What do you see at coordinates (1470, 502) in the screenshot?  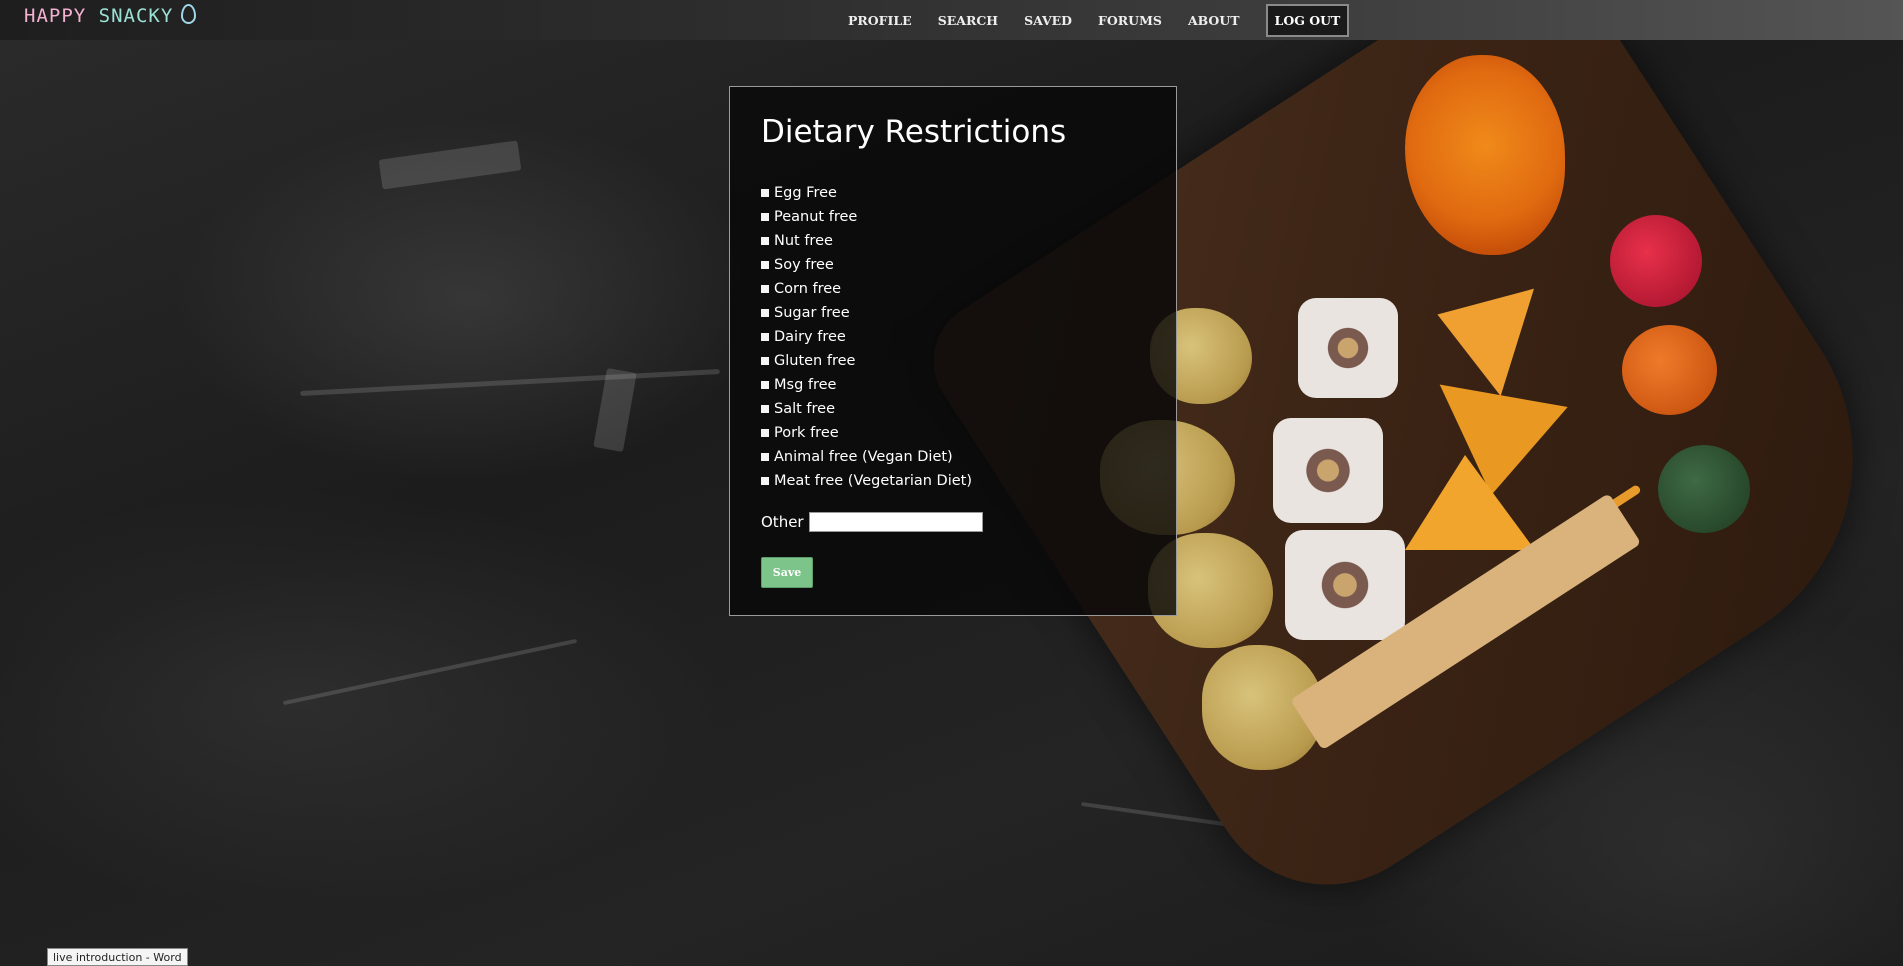 I see `corn-chip` at bounding box center [1470, 502].